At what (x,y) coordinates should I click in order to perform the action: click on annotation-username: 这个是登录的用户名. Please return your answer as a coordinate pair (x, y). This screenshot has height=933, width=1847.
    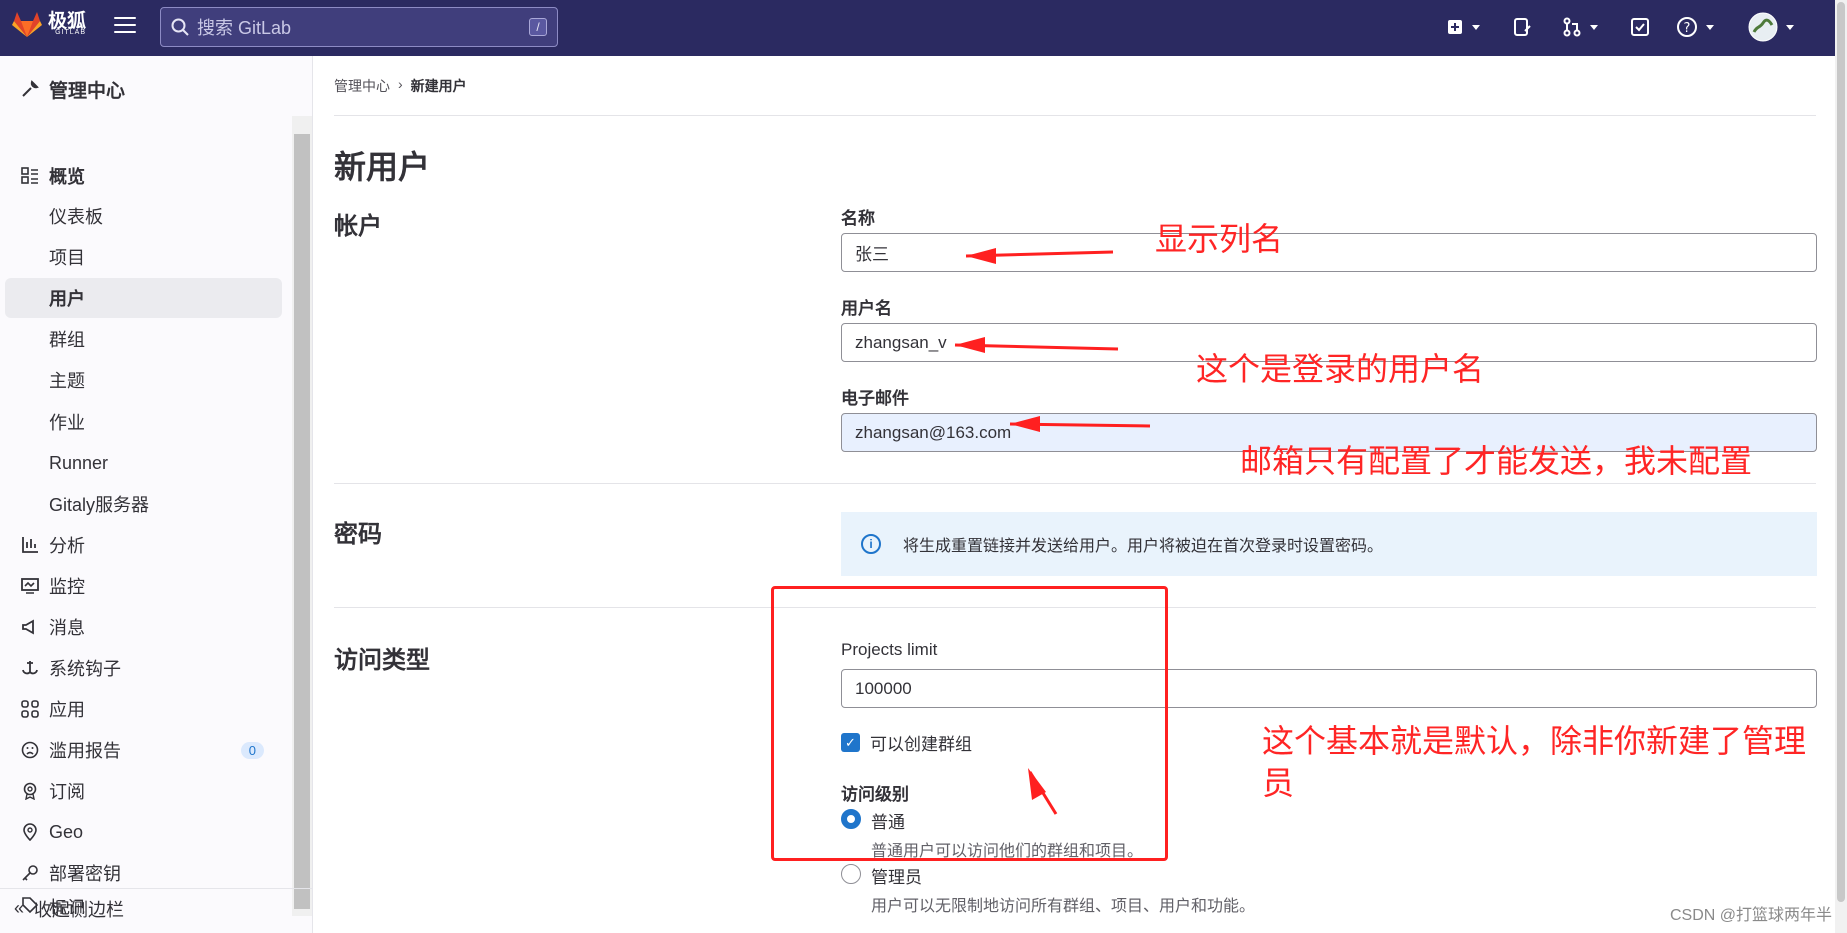
    Looking at the image, I should click on (1340, 369).